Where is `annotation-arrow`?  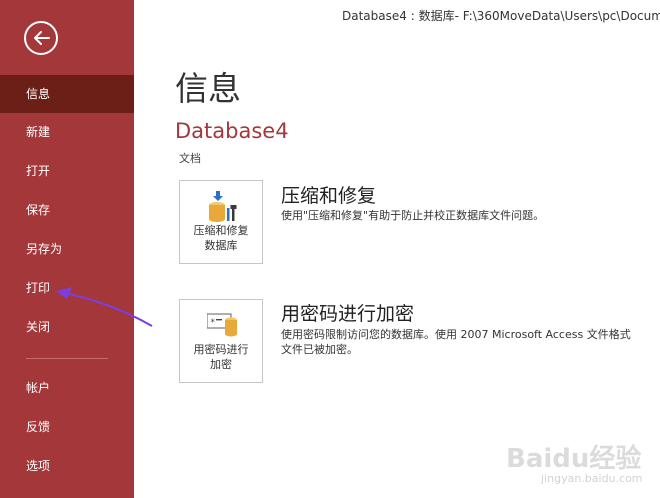
annotation-arrow is located at coordinates (104, 307).